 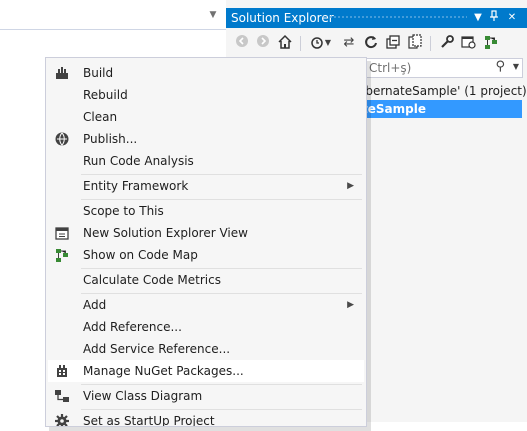 What do you see at coordinates (398, 17) in the screenshot?
I see `title-grip` at bounding box center [398, 17].